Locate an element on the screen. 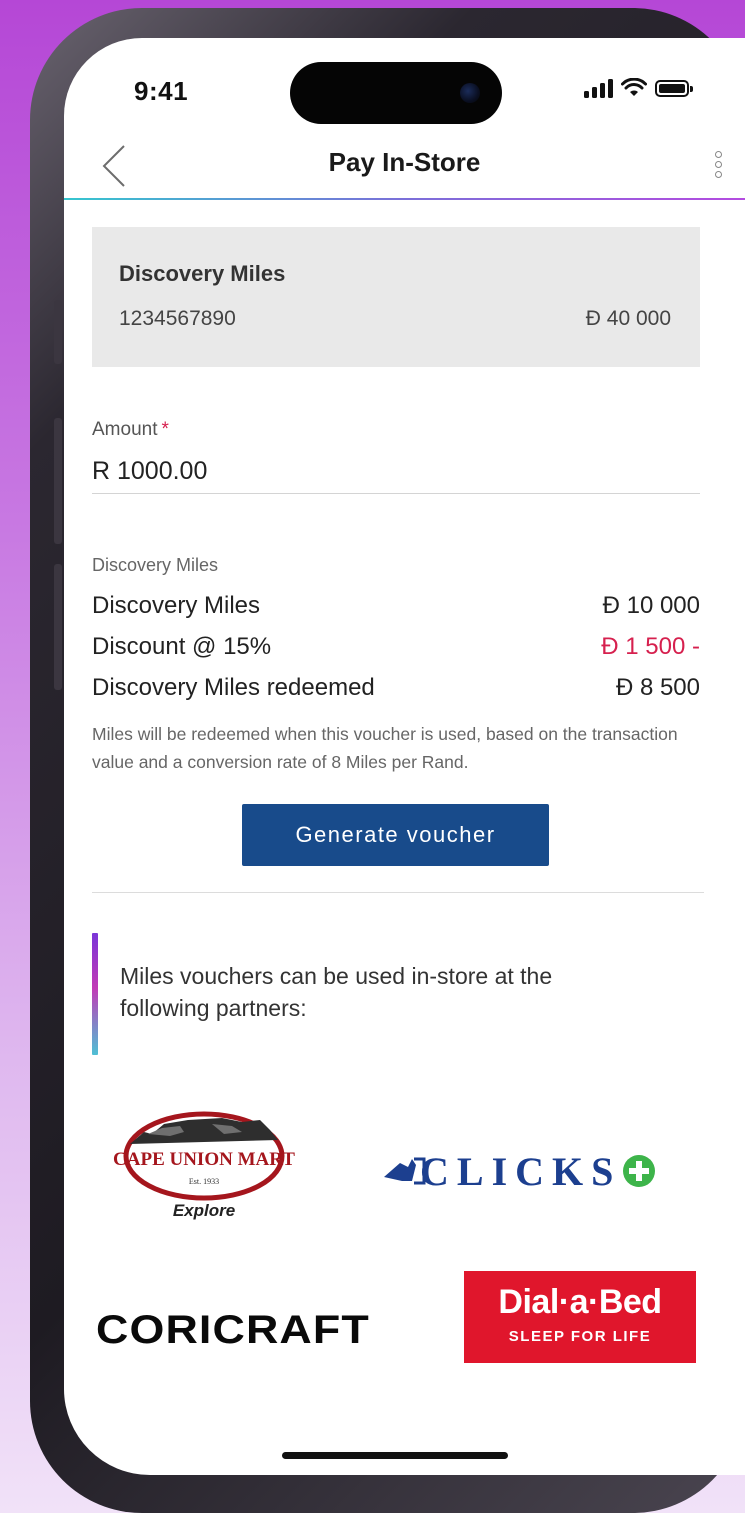 The width and height of the screenshot is (745, 1513). page-title: Pay In-Store is located at coordinates (404, 162).